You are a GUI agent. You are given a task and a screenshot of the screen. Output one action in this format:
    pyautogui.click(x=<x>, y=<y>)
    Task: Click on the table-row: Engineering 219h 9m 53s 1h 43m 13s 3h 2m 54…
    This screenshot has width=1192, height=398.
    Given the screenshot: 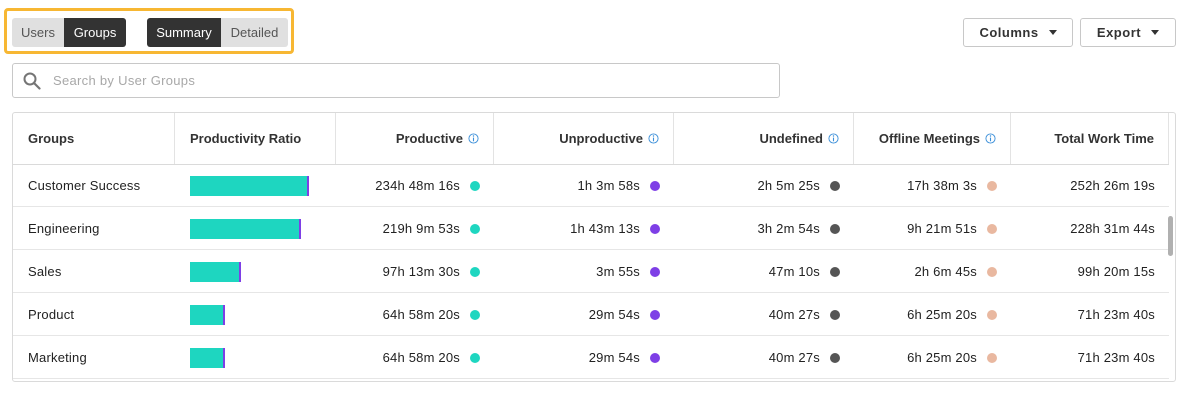 What is the action you would take?
    pyautogui.click(x=591, y=228)
    